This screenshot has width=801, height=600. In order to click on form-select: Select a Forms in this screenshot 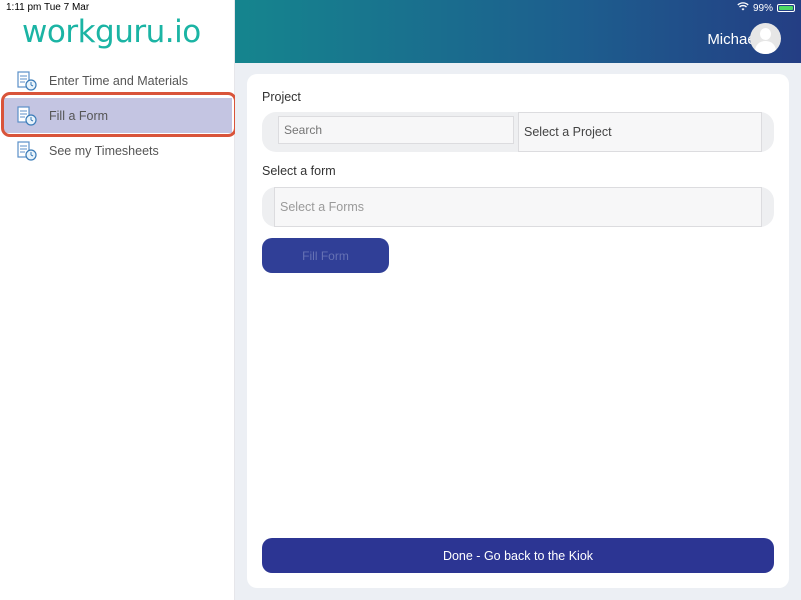, I will do `click(518, 207)`.